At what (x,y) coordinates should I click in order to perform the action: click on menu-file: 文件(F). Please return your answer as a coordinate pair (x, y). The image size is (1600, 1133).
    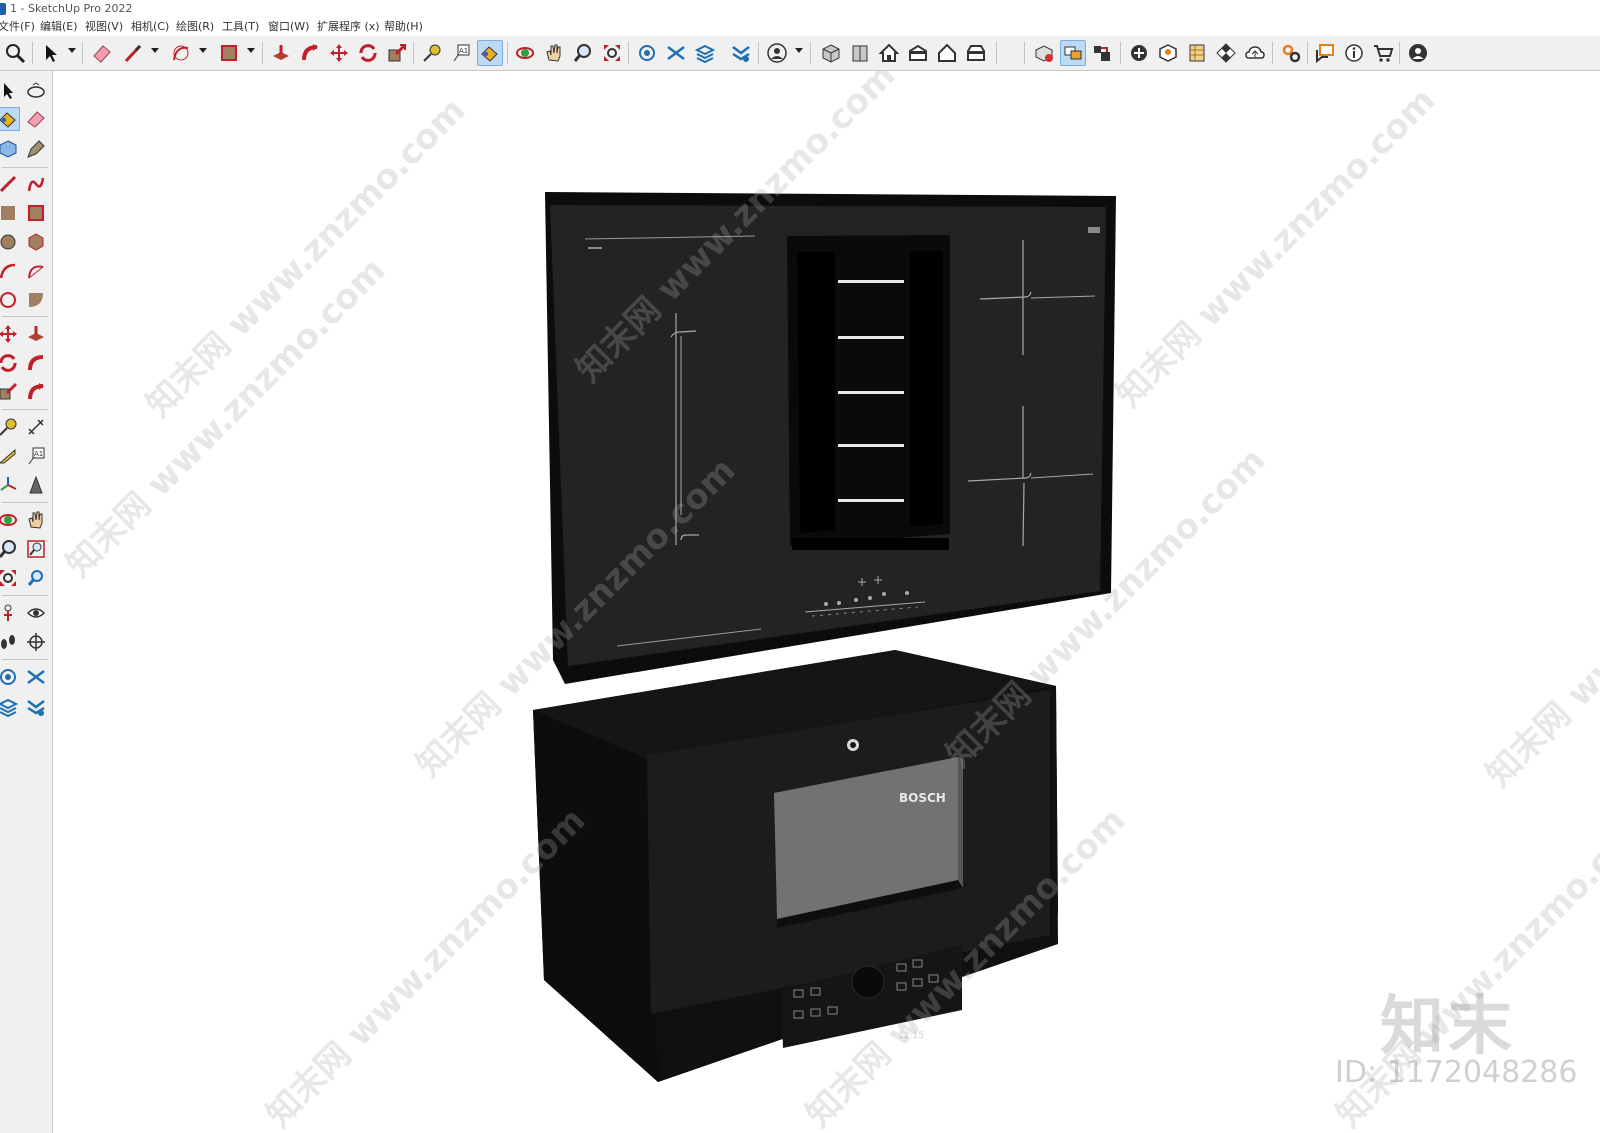
    Looking at the image, I should click on (17, 27).